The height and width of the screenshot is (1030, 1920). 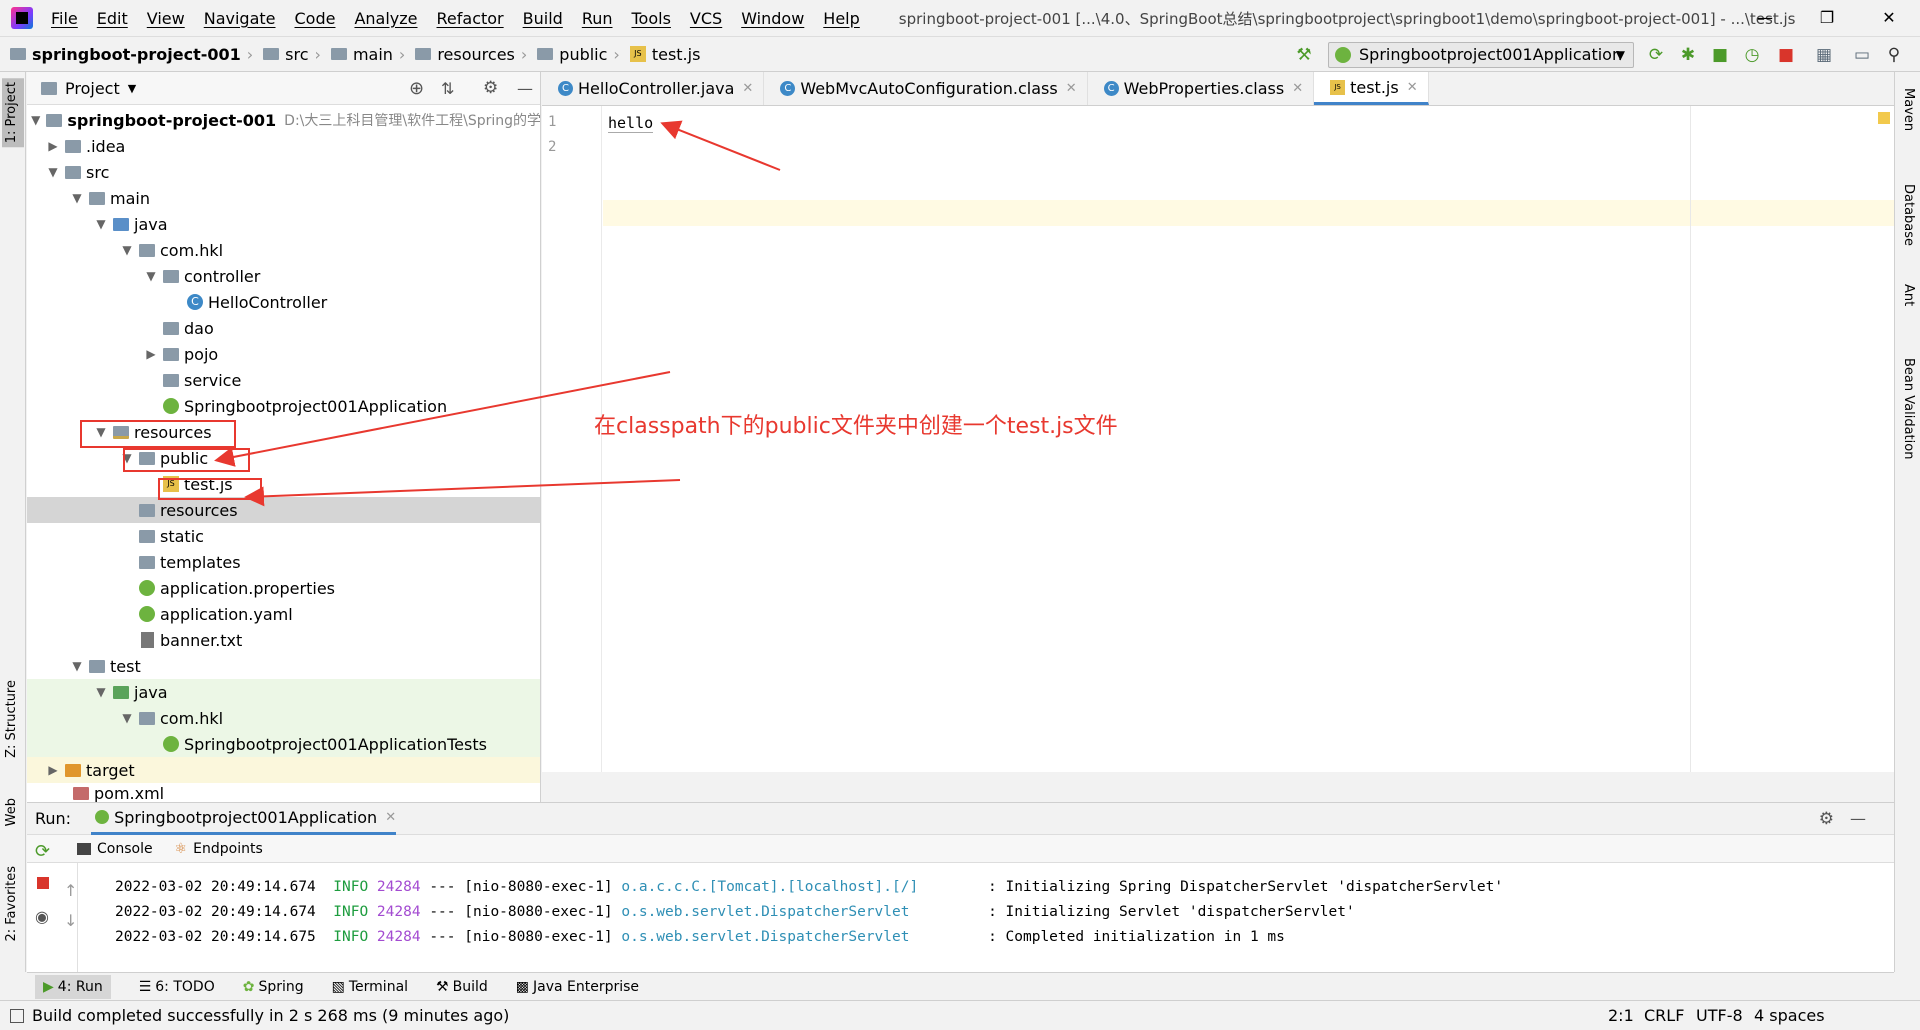 What do you see at coordinates (522, 986) in the screenshot?
I see `enterprise-icon: ▩` at bounding box center [522, 986].